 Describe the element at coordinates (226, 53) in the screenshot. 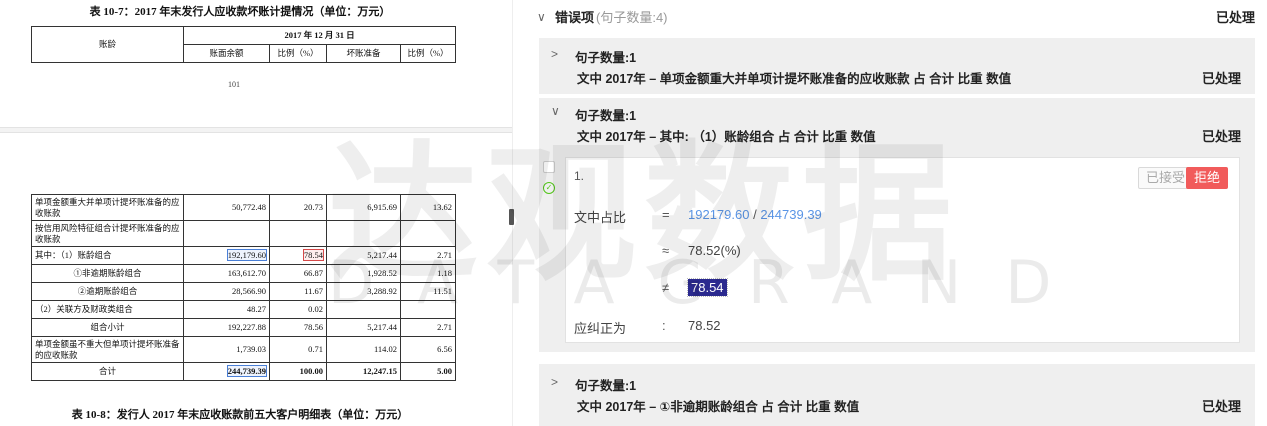

I see `balance-header: 账面余额` at that location.